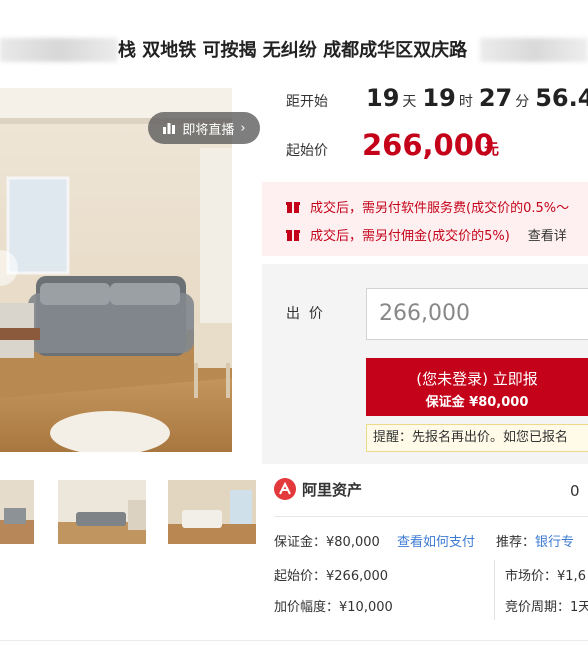  I want to click on period-row: 竞价周期：1天, so click(546, 605).